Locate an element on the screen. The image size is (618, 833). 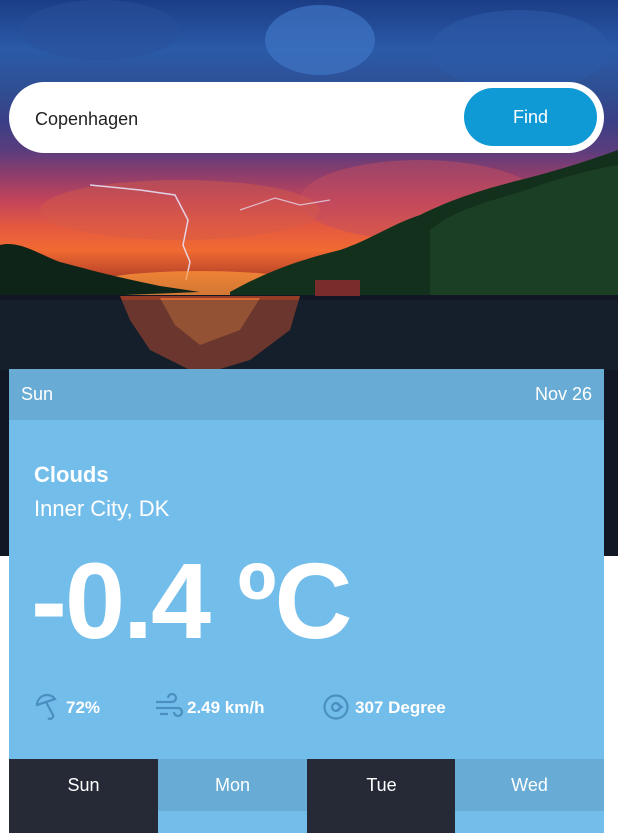
compass-icon is located at coordinates (336, 707).